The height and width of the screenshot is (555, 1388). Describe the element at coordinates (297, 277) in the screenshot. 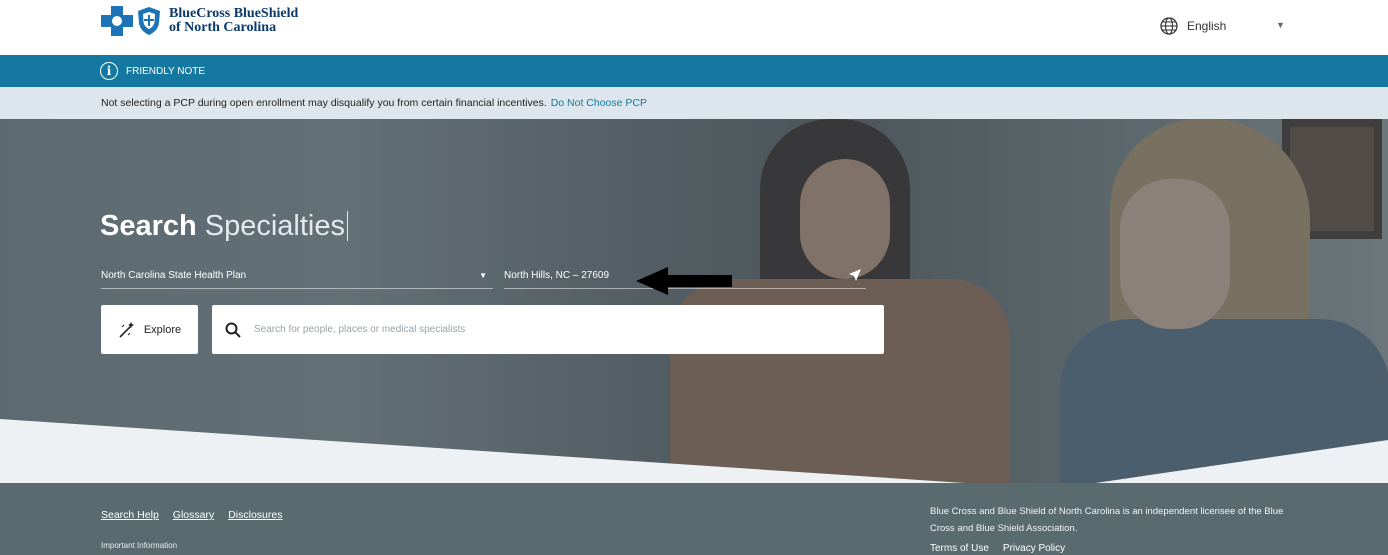

I see `plan-select: North Carolina State Health Plan ▼` at that location.